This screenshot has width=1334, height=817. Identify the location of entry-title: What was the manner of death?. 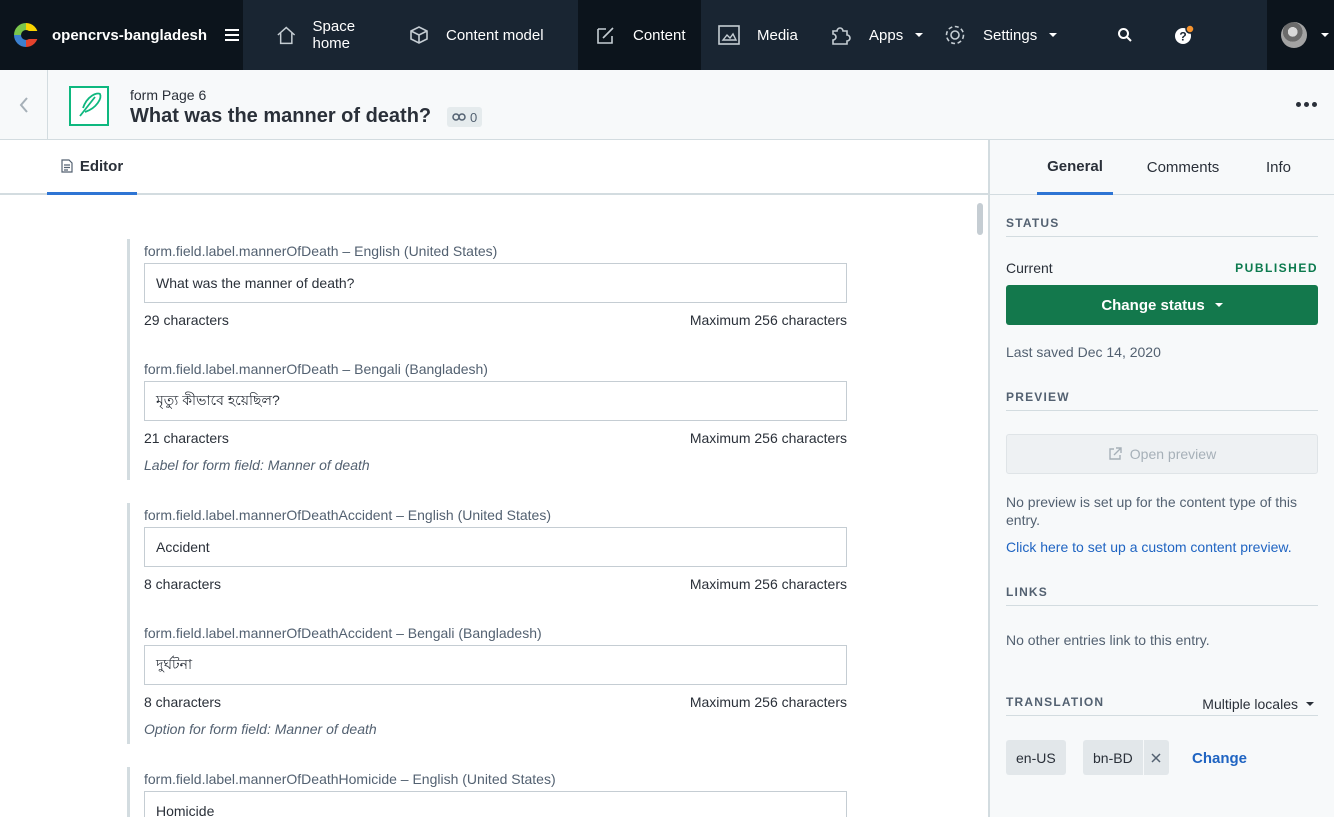
(281, 116).